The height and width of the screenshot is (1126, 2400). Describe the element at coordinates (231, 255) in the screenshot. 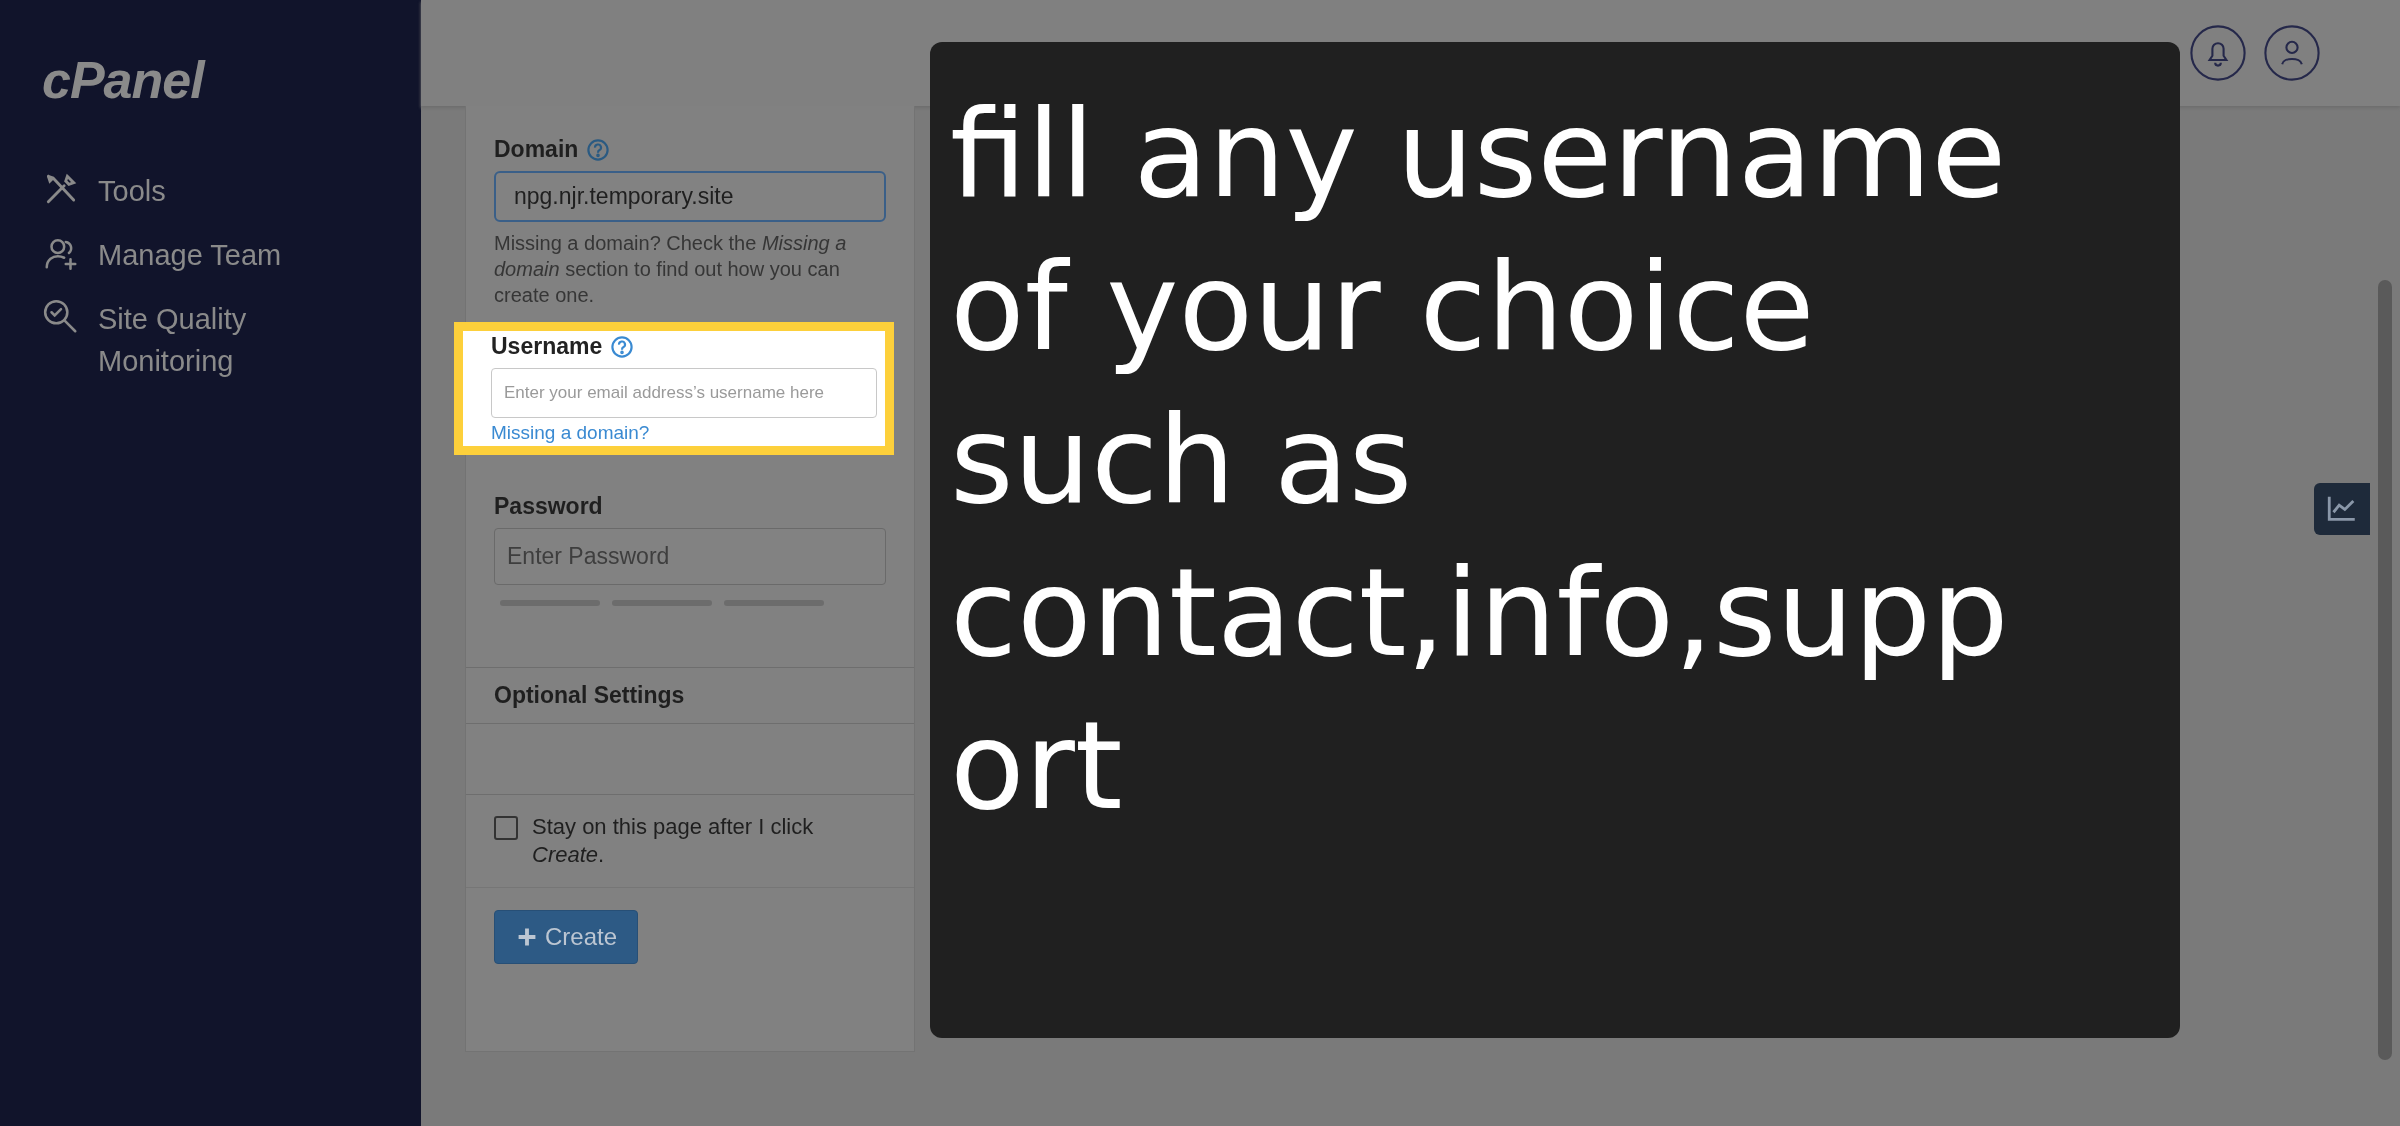

I see `sidebar-item: Manage Team` at that location.